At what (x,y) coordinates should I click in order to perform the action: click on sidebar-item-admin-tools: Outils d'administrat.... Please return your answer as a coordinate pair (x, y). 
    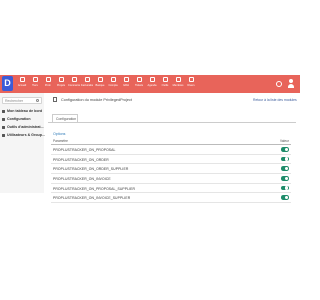
    Looking at the image, I should click on (23, 128).